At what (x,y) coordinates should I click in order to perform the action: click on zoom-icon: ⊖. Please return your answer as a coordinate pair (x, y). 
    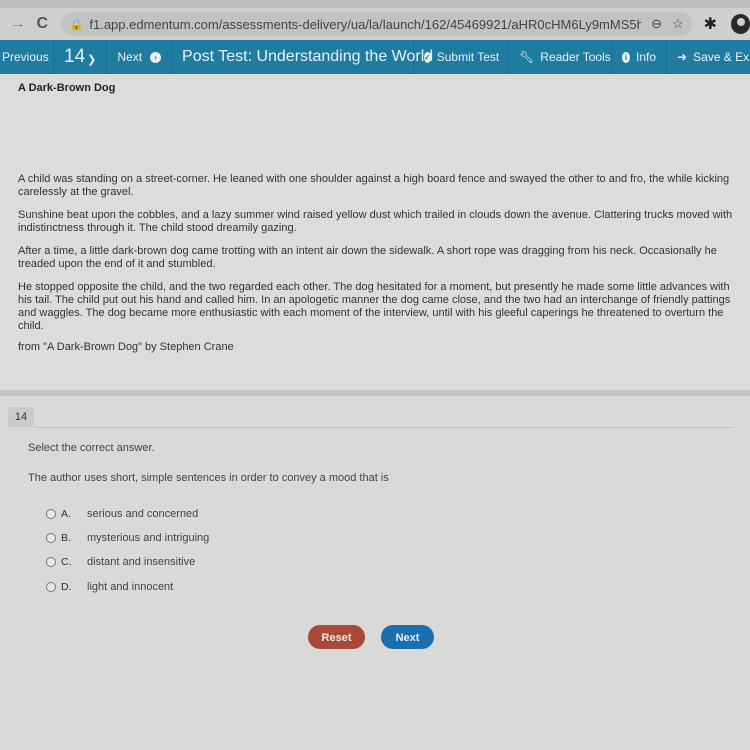
    Looking at the image, I should click on (656, 24).